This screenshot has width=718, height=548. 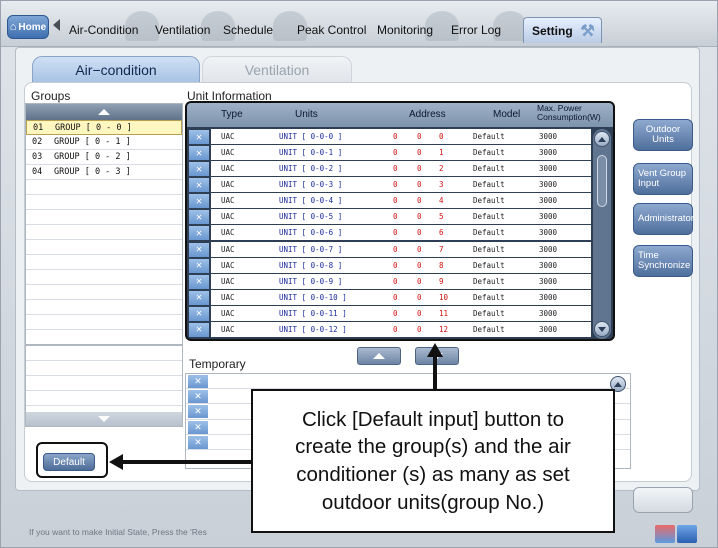 I want to click on groups-scroll-up-button, so click(x=104, y=112).